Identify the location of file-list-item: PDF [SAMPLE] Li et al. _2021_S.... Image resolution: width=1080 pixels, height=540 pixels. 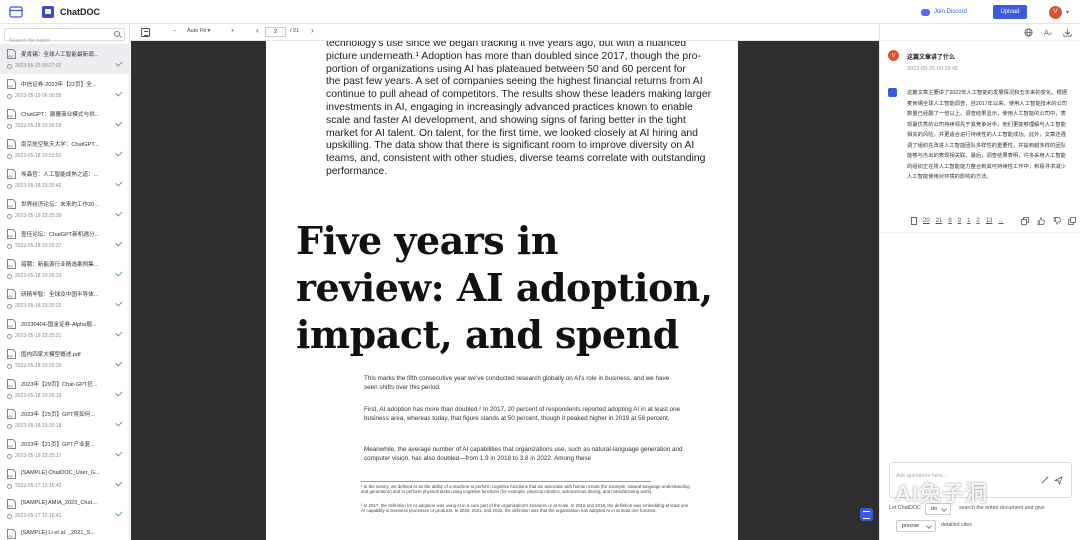
(64, 532).